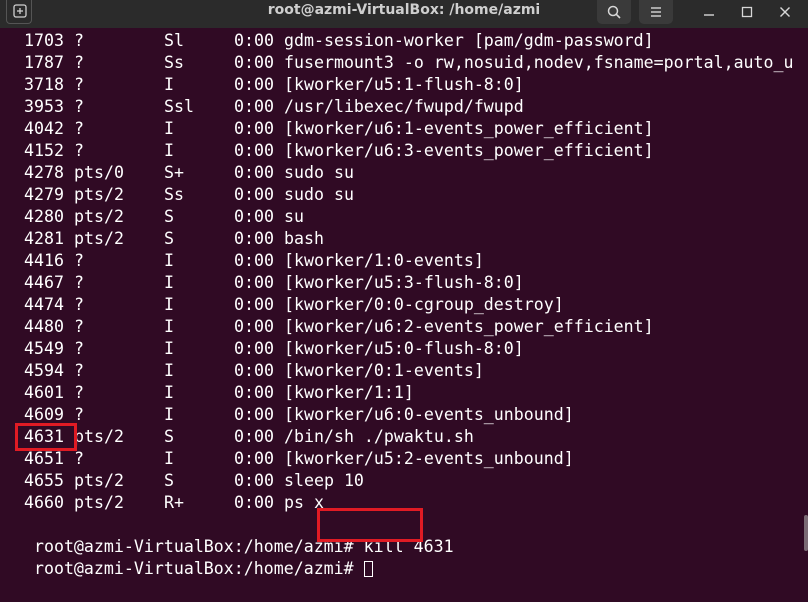 Image resolution: width=808 pixels, height=602 pixels. Describe the element at coordinates (304, 238) in the screenshot. I see `process-command: bash` at that location.